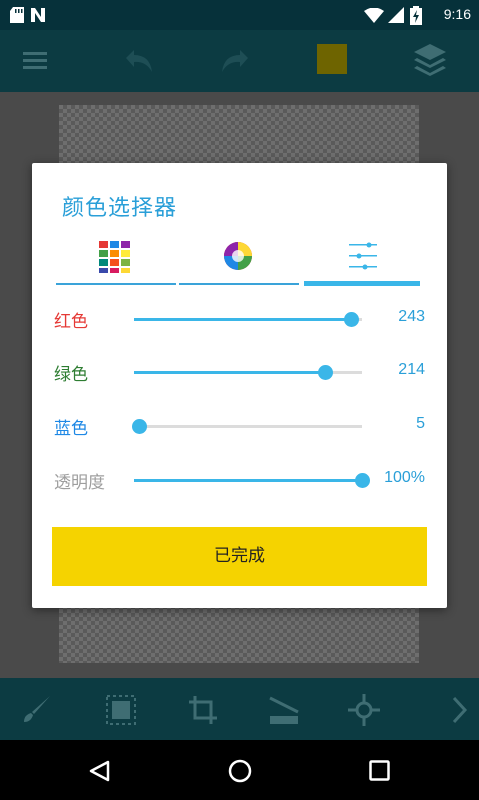  I want to click on cell-signal-icon, so click(396, 15).